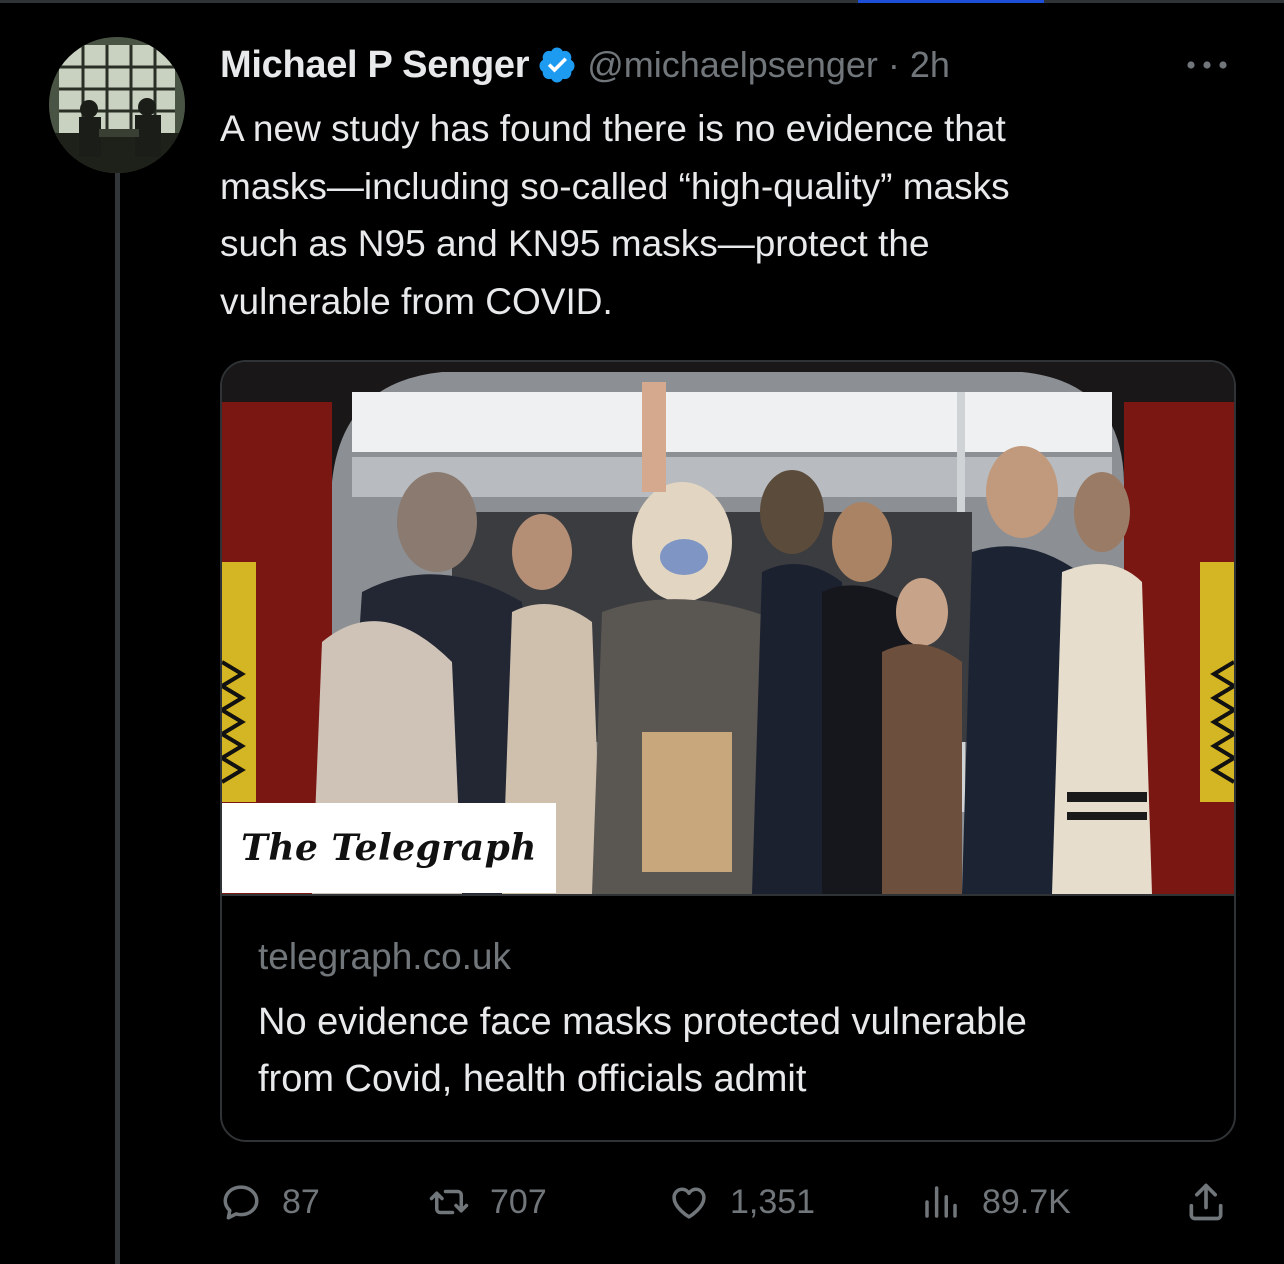  What do you see at coordinates (773, 1201) in the screenshot?
I see `like-count: 1,351` at bounding box center [773, 1201].